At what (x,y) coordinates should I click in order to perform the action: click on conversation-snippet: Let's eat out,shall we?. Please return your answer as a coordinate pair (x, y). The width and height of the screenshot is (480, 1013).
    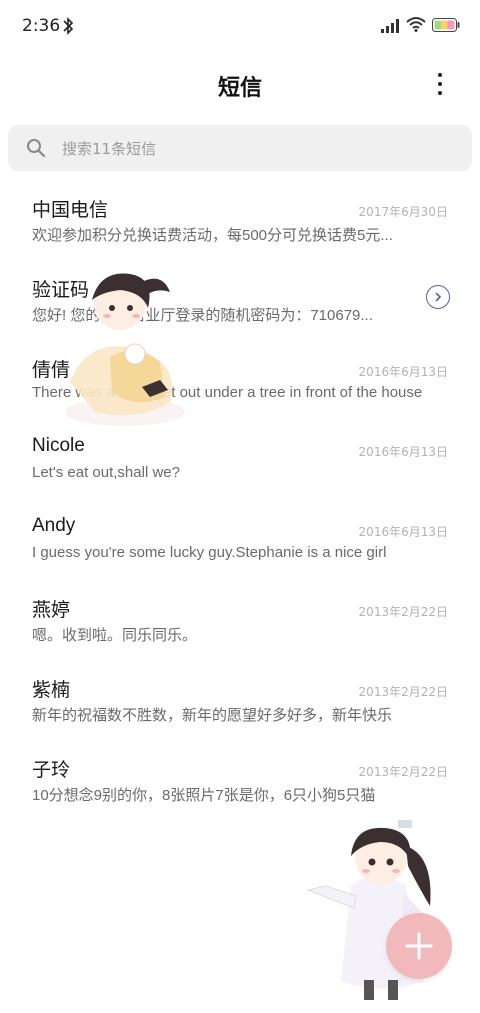
    Looking at the image, I should click on (106, 472).